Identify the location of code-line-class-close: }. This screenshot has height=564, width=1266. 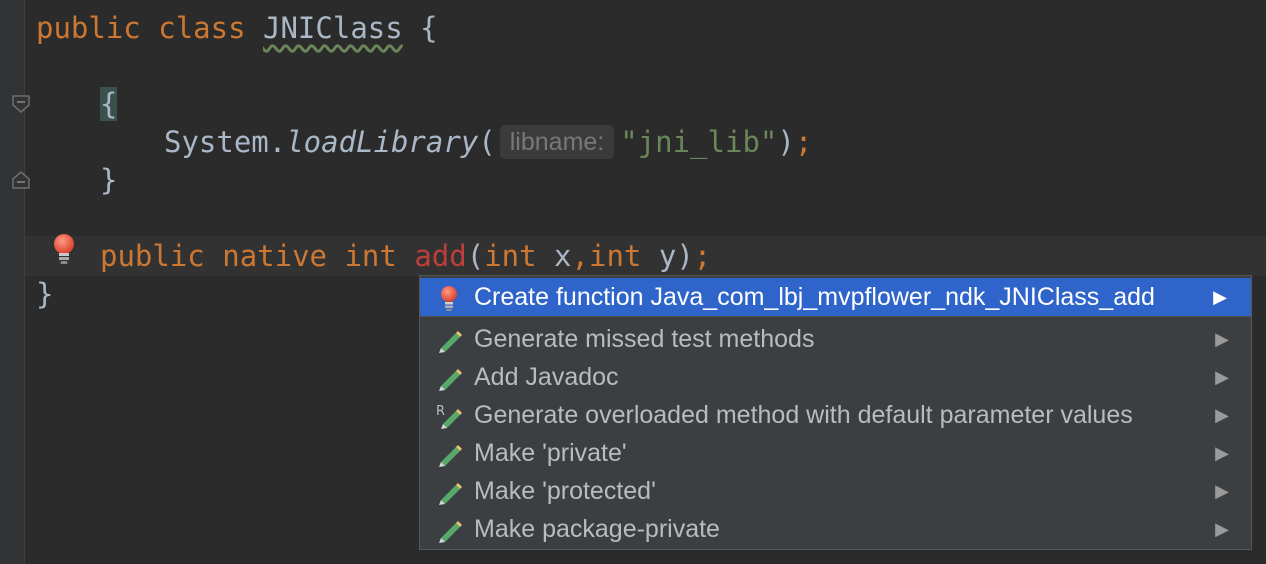
(44, 294).